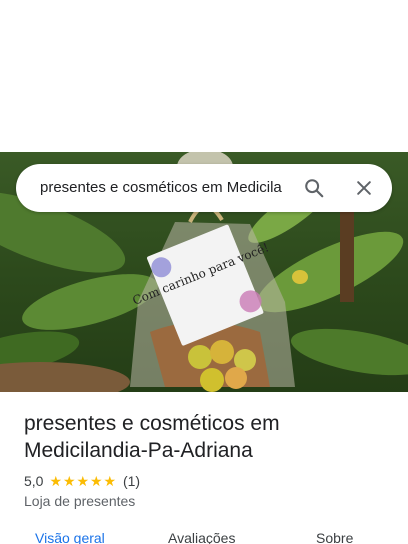  I want to click on tab-about: Sobre, so click(334, 537).